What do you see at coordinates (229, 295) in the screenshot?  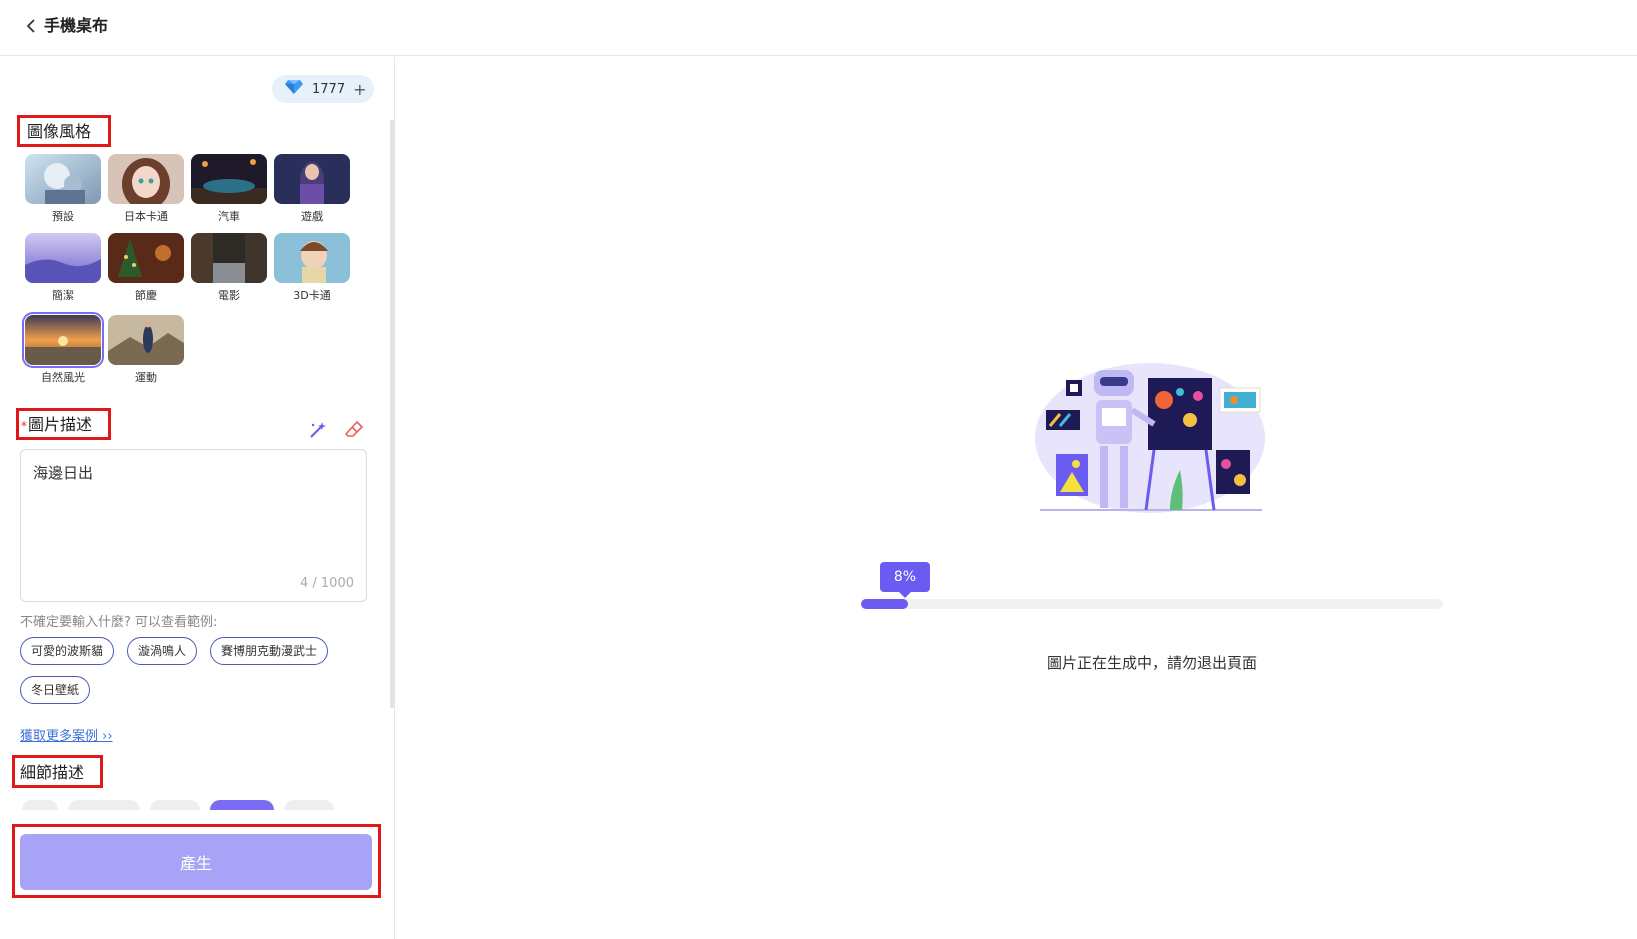 I see `style-label: 電影` at bounding box center [229, 295].